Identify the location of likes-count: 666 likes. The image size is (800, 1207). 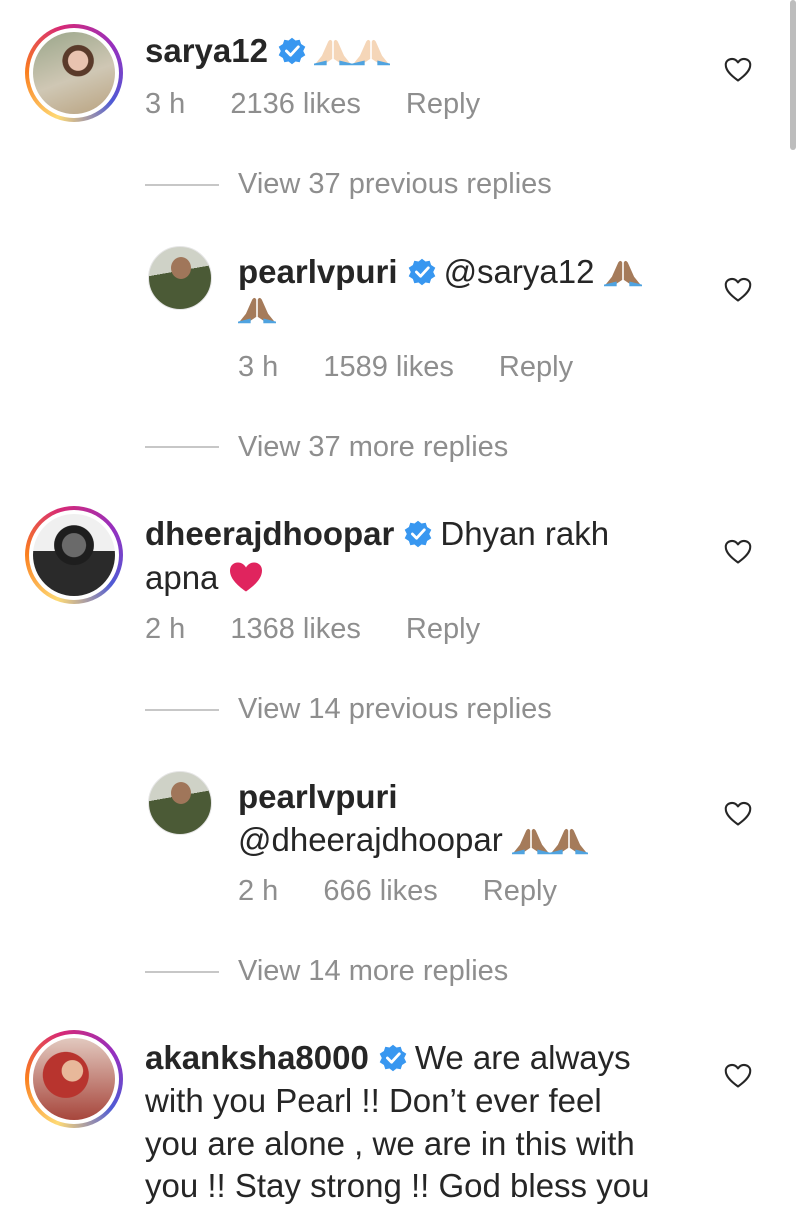
(380, 891).